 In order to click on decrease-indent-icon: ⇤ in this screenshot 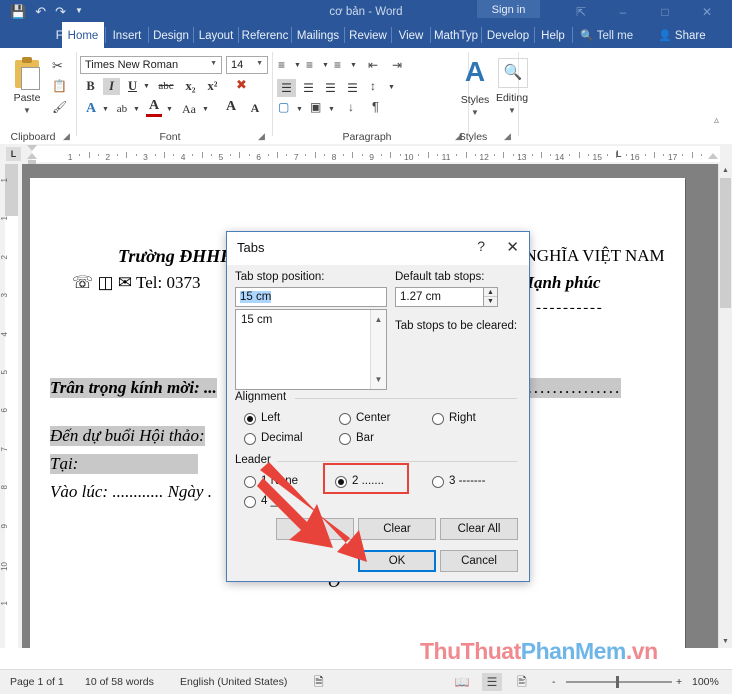, I will do `click(373, 65)`.